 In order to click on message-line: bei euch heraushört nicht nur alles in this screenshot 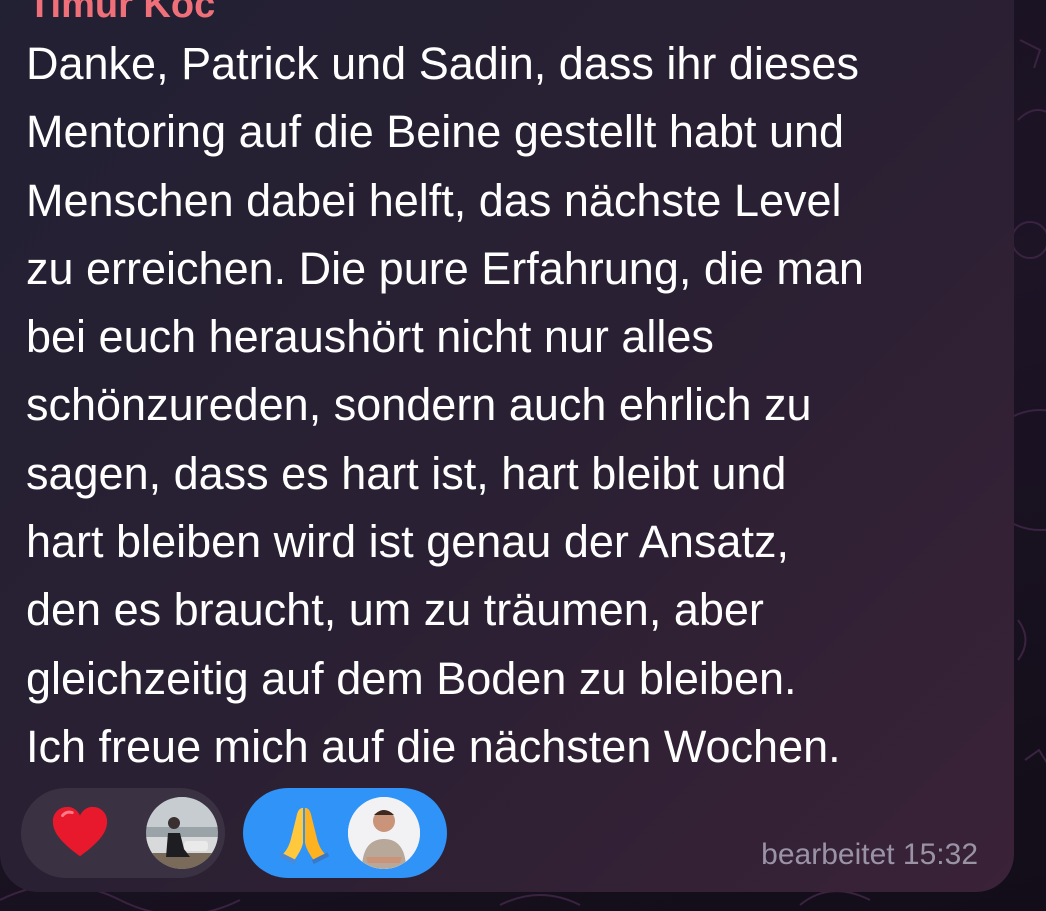, I will do `click(370, 337)`.